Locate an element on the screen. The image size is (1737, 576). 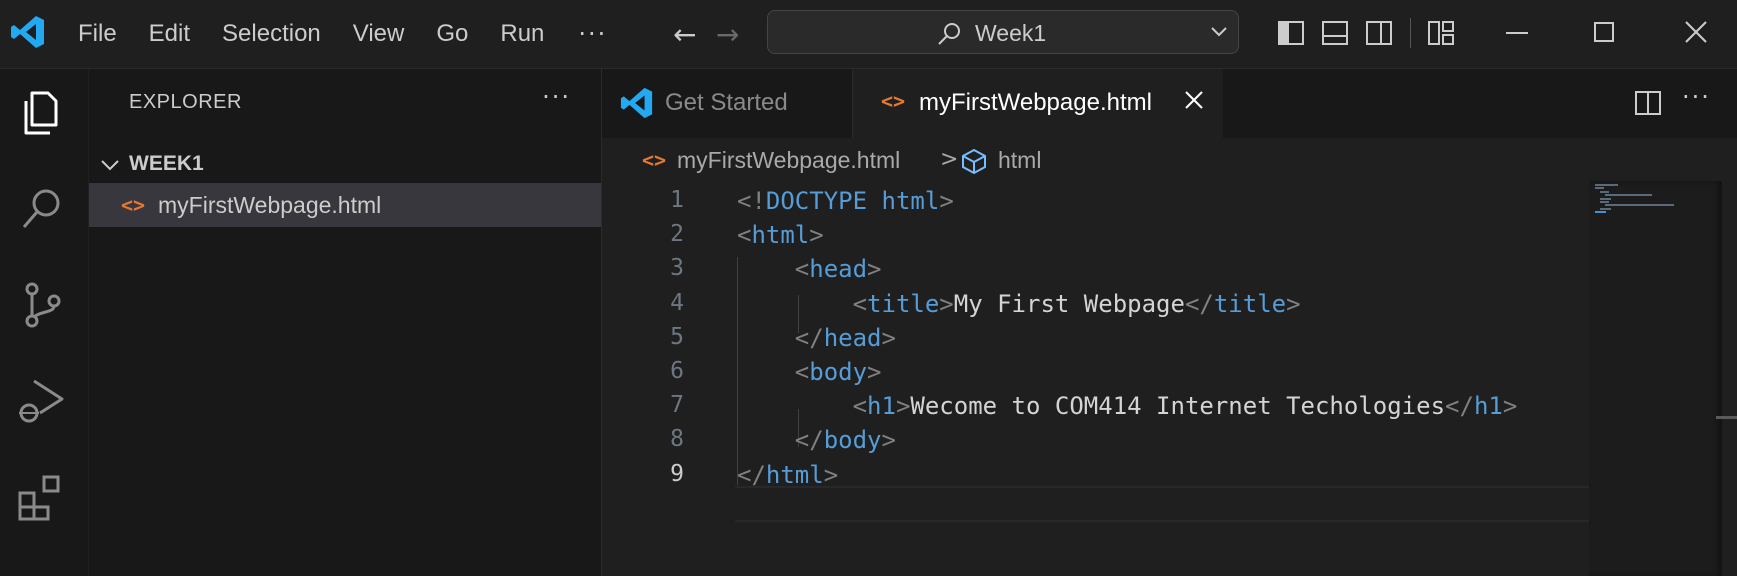
menu-go: Go is located at coordinates (452, 34).